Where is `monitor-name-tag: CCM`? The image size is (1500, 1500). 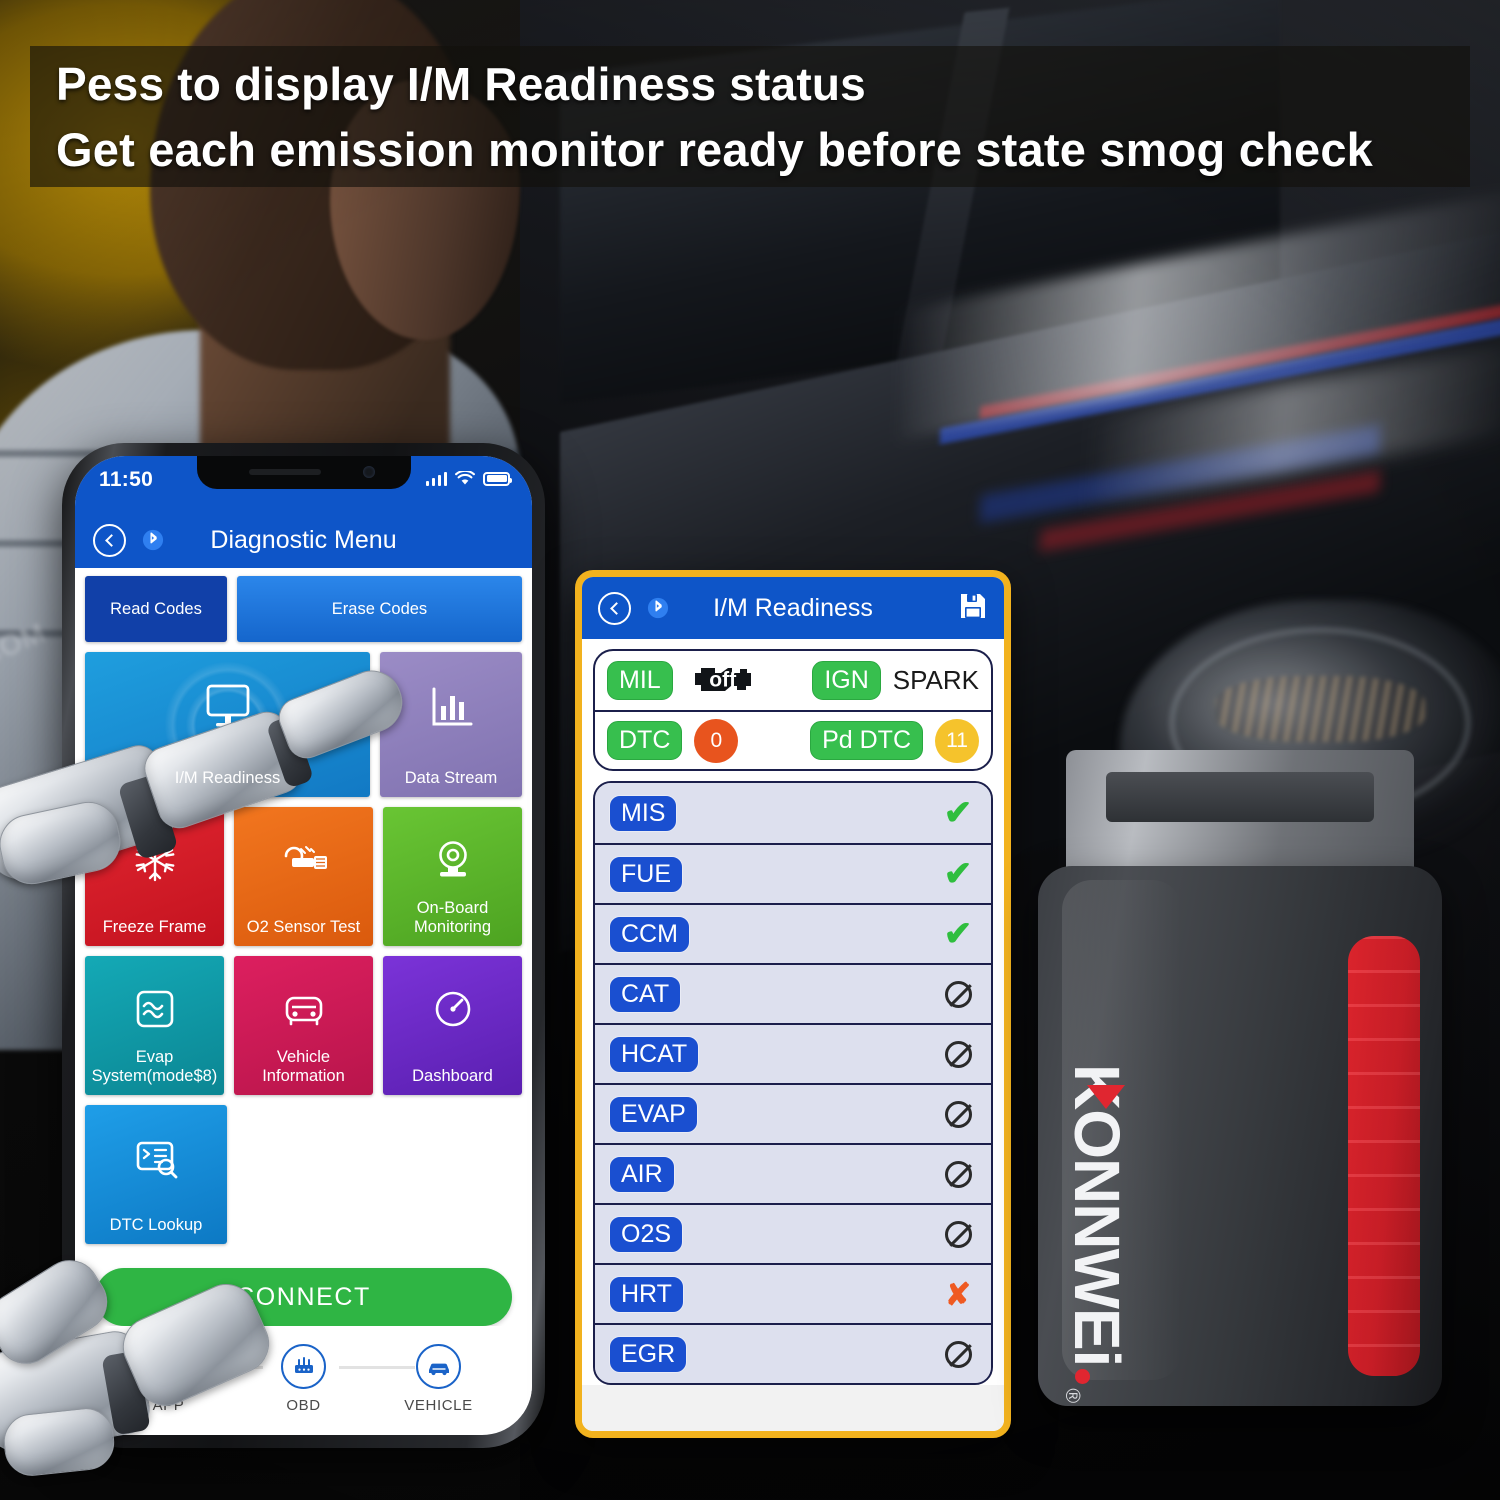
monitor-name-tag: CCM is located at coordinates (649, 934).